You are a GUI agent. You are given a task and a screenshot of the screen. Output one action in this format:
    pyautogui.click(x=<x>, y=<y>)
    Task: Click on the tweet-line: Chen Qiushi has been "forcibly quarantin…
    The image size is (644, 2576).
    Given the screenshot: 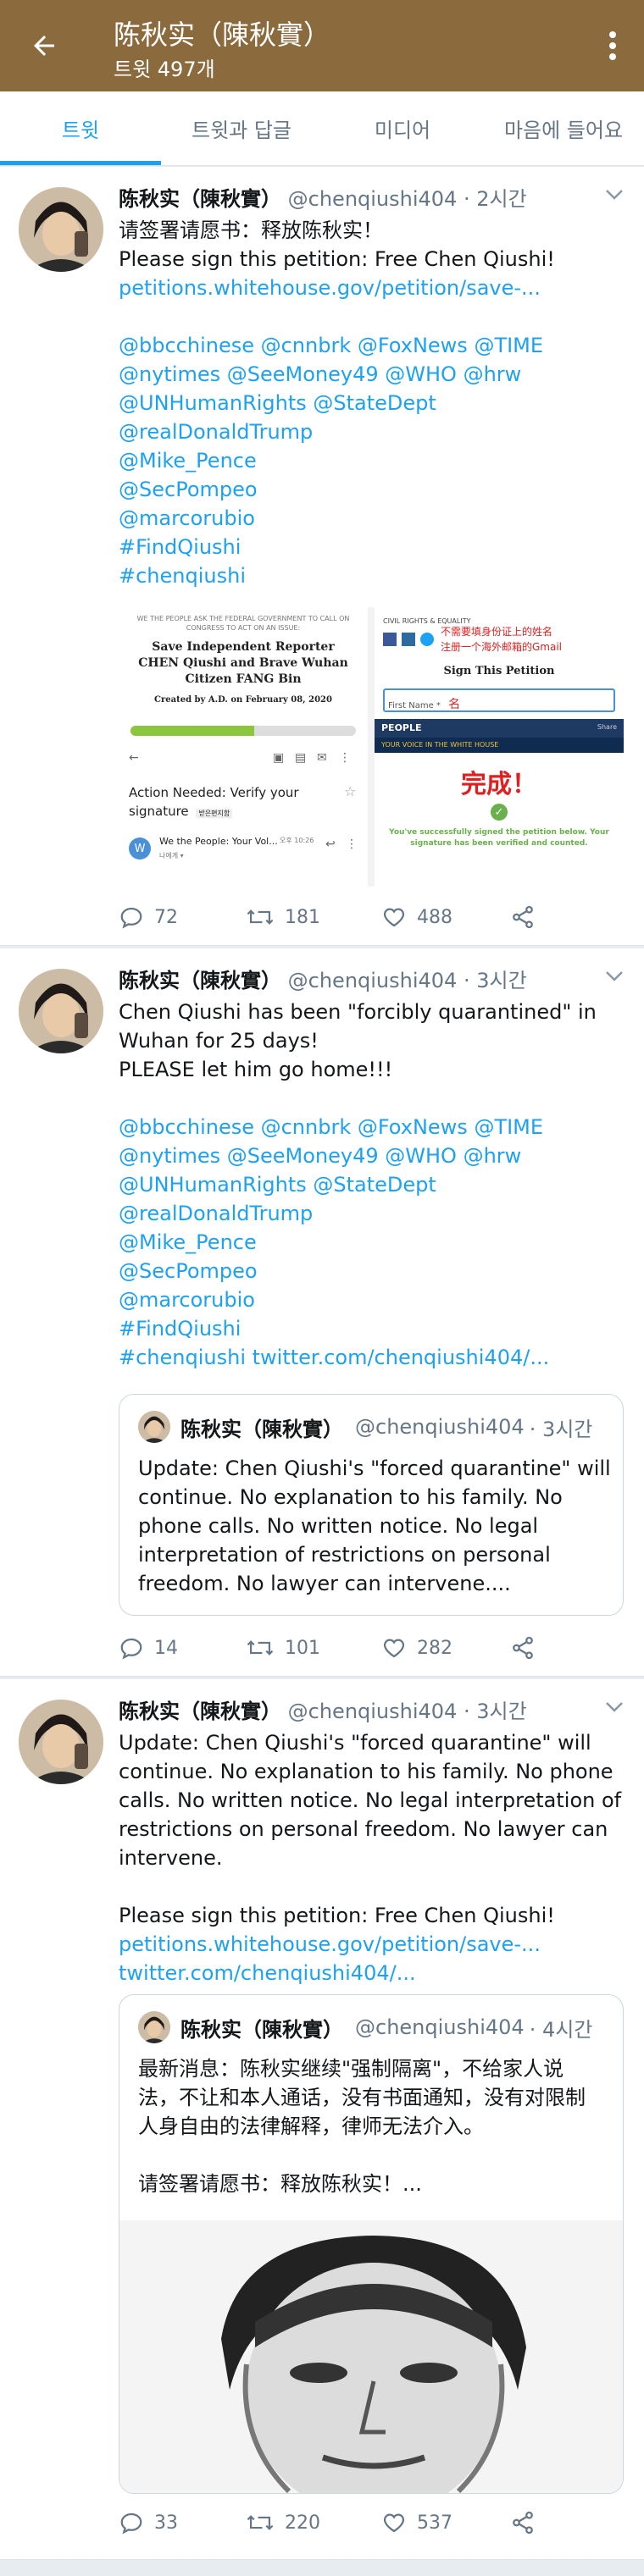 What is the action you would take?
    pyautogui.click(x=358, y=1012)
    